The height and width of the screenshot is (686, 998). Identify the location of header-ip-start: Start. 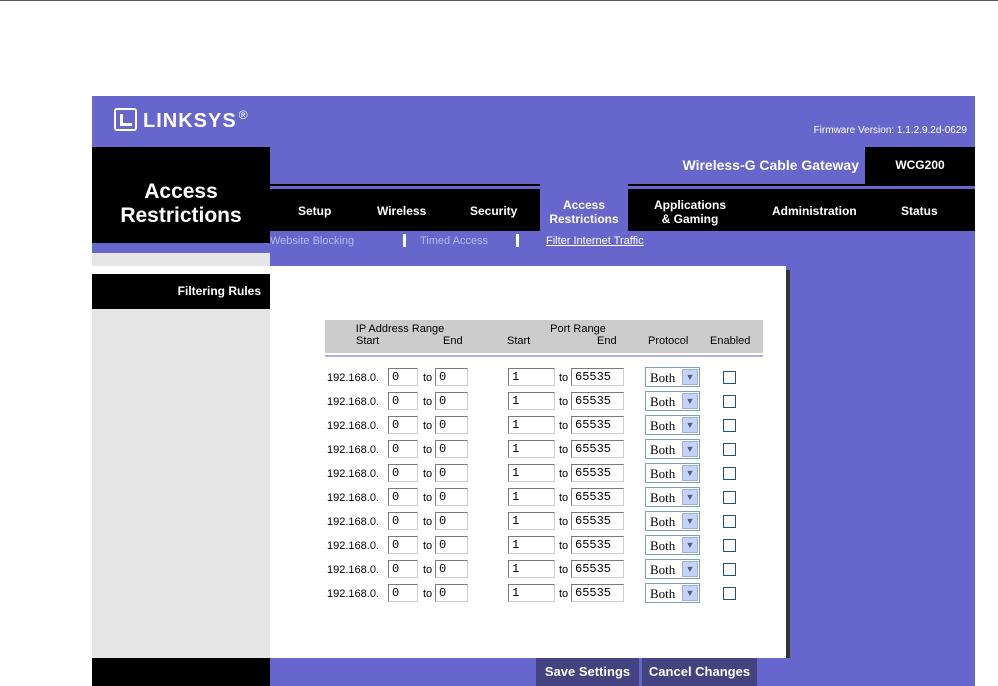
(368, 341).